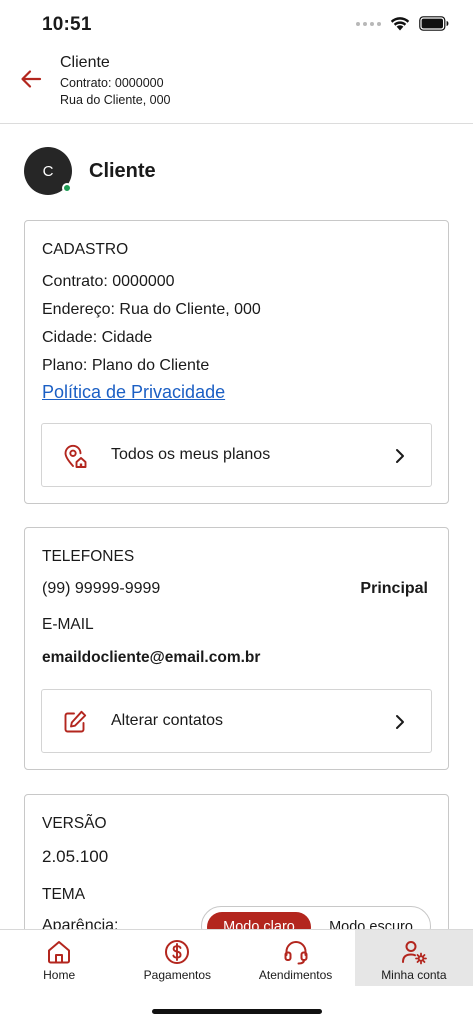  What do you see at coordinates (191, 454) in the screenshot?
I see `all-plans-label: Todos os meus planos` at bounding box center [191, 454].